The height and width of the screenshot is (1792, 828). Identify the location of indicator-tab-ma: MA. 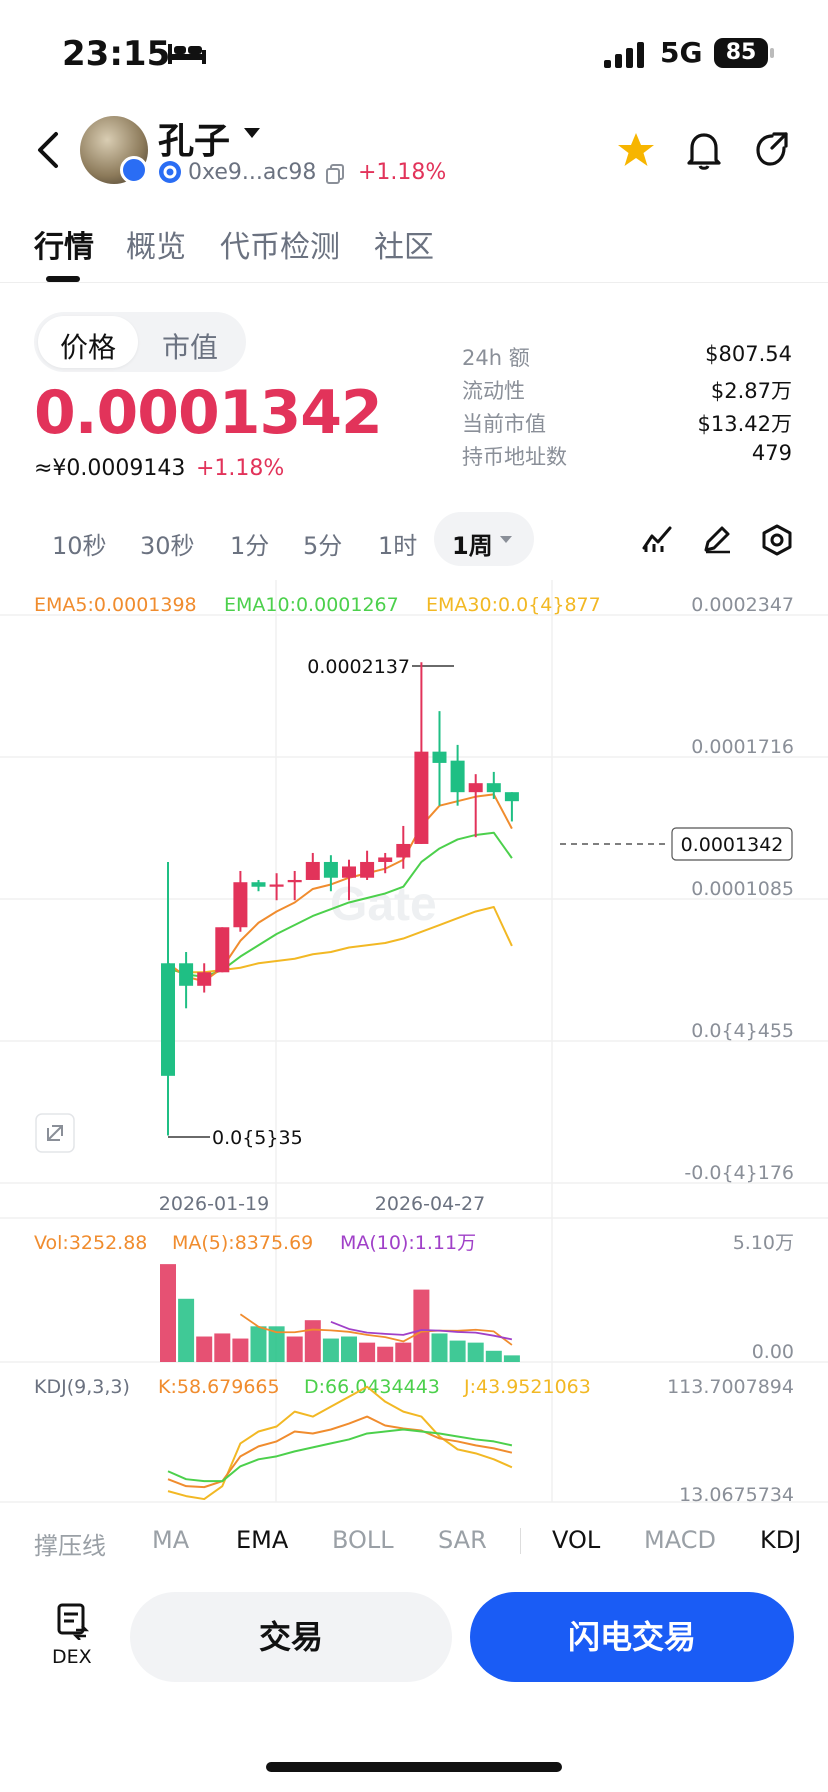
(170, 1540).